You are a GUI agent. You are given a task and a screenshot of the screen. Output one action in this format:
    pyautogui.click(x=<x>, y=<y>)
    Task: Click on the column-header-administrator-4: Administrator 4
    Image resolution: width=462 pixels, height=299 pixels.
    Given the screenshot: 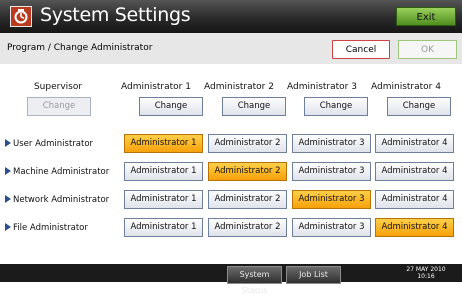 What is the action you would take?
    pyautogui.click(x=406, y=87)
    